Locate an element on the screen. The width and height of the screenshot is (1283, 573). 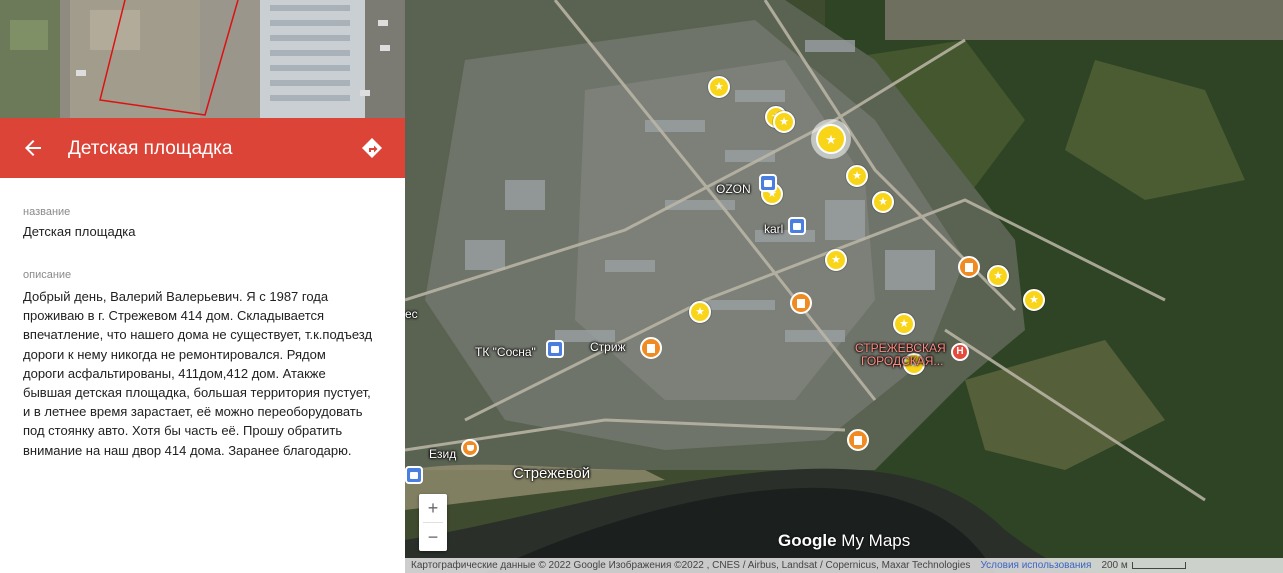
place-label-karl: karl is located at coordinates (774, 229).